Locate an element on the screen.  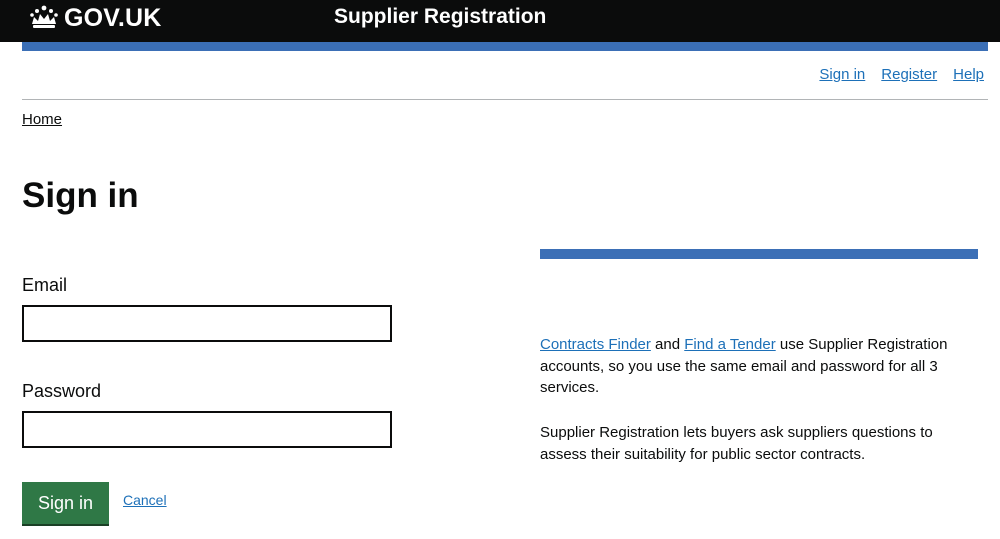
find-a-tender-link: Find a Tender is located at coordinates (729, 344).